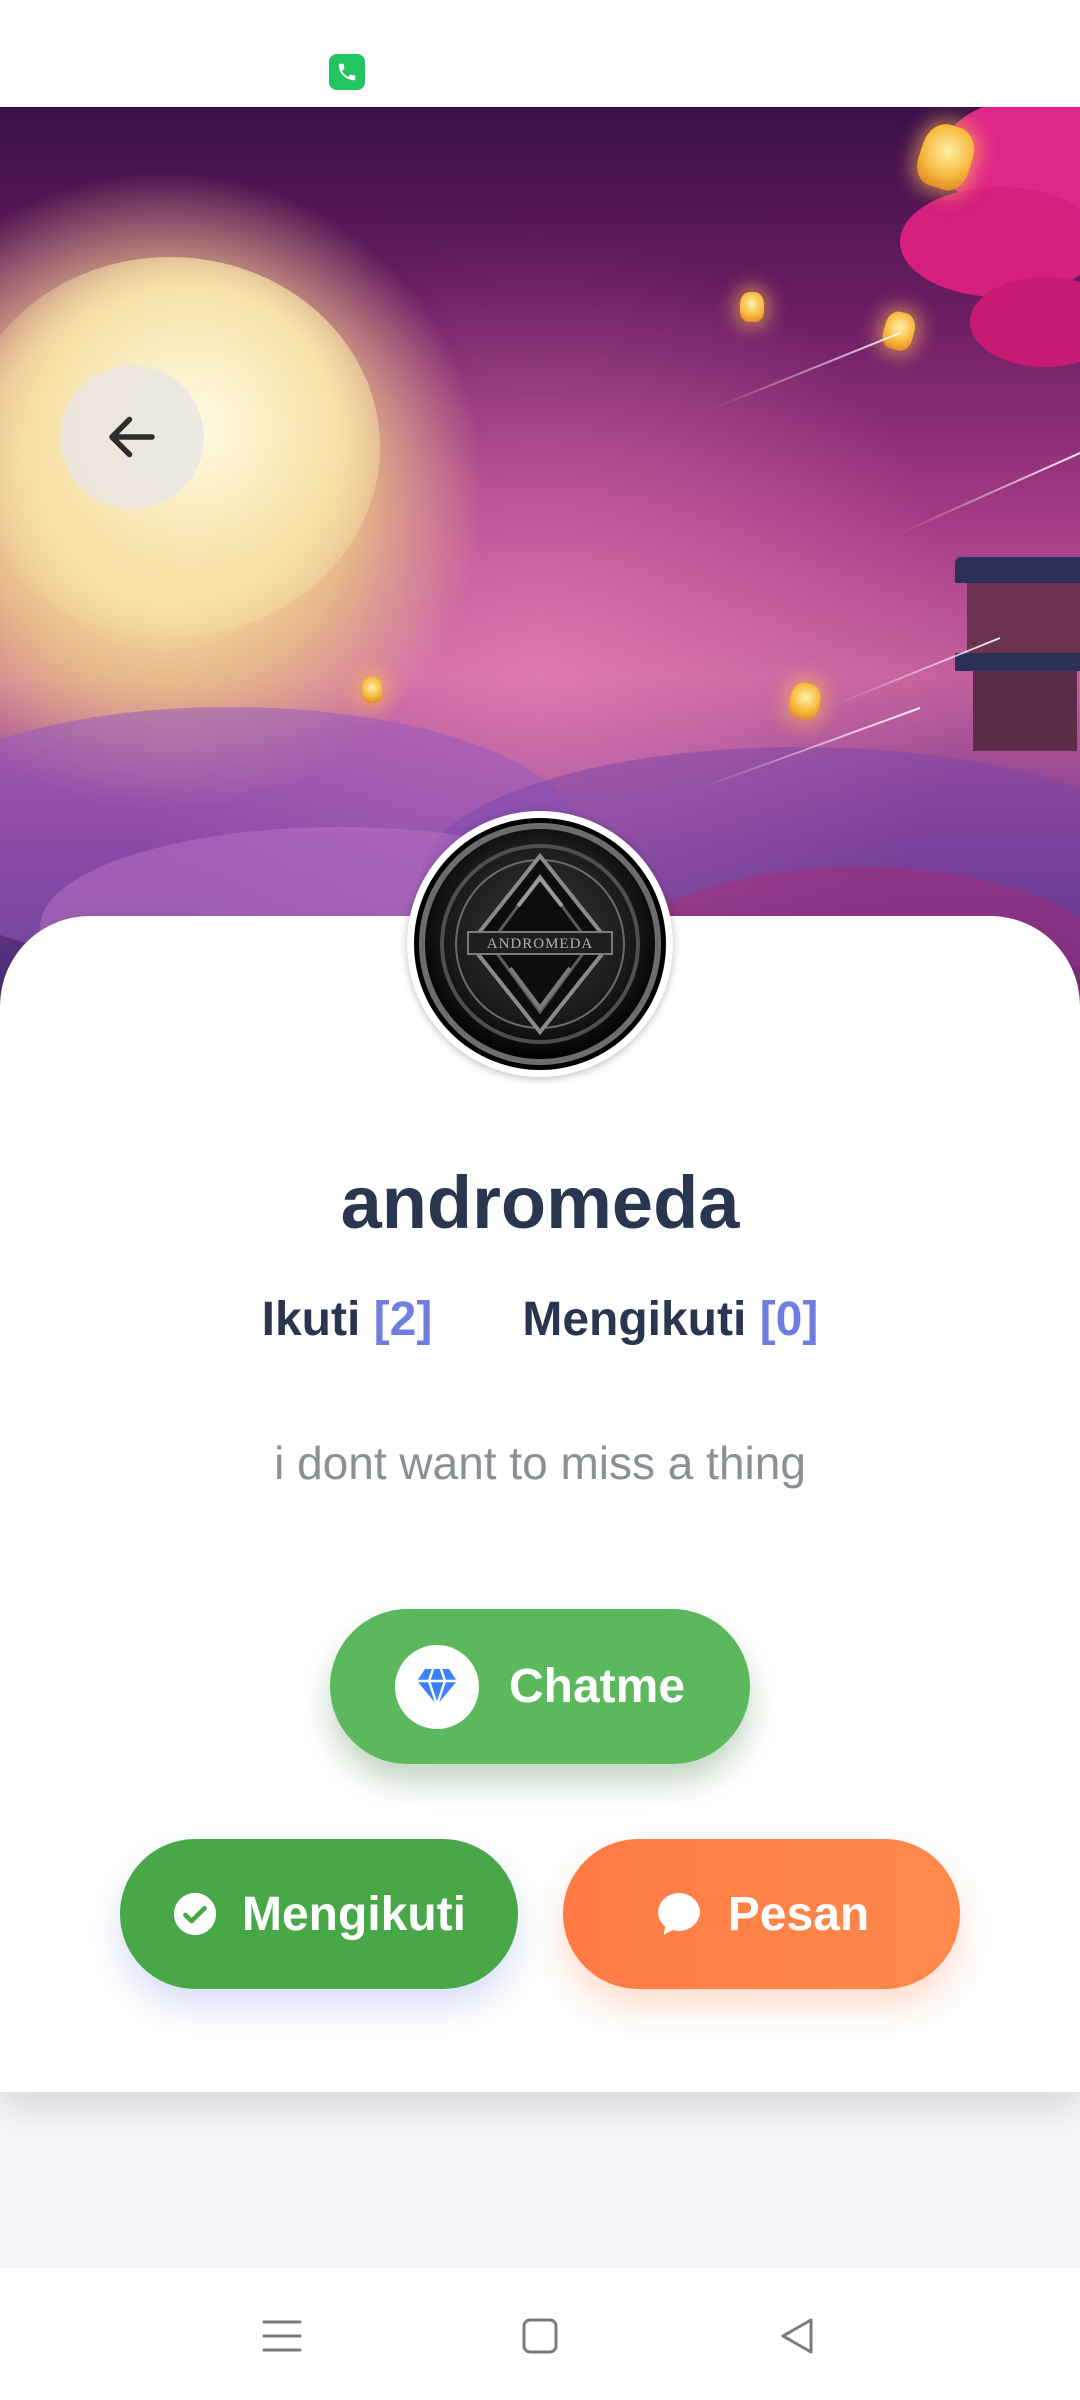 The width and height of the screenshot is (1080, 2400). I want to click on following-button: Mengikuti, so click(319, 1914).